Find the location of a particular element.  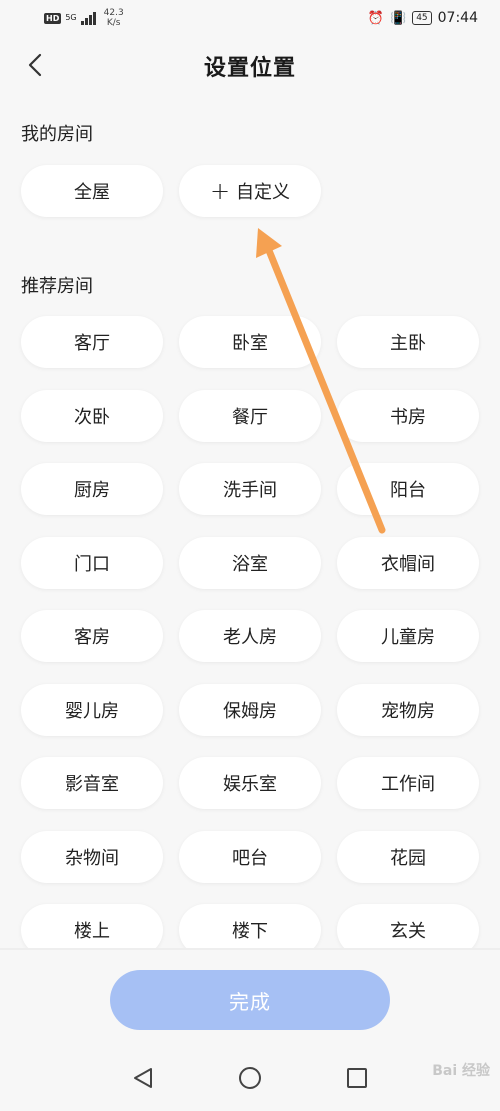

triangle-back-icon is located at coordinates (143, 1078).